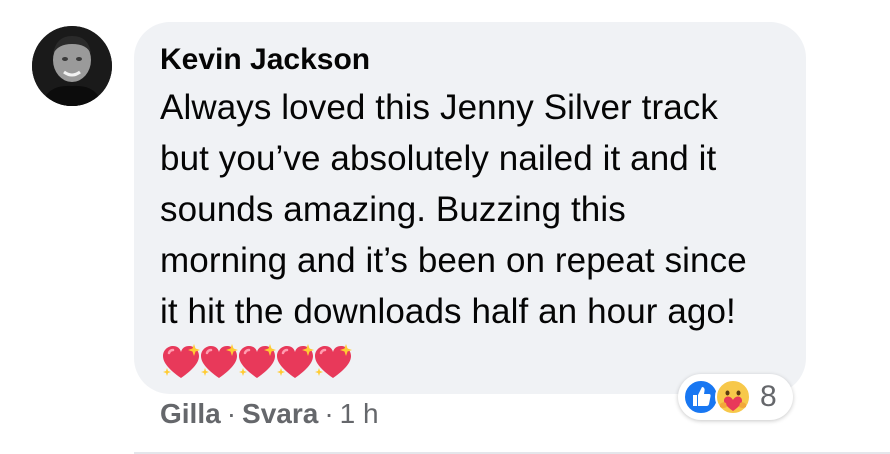 The image size is (890, 454). What do you see at coordinates (768, 396) in the screenshot?
I see `reaction-count: 8` at bounding box center [768, 396].